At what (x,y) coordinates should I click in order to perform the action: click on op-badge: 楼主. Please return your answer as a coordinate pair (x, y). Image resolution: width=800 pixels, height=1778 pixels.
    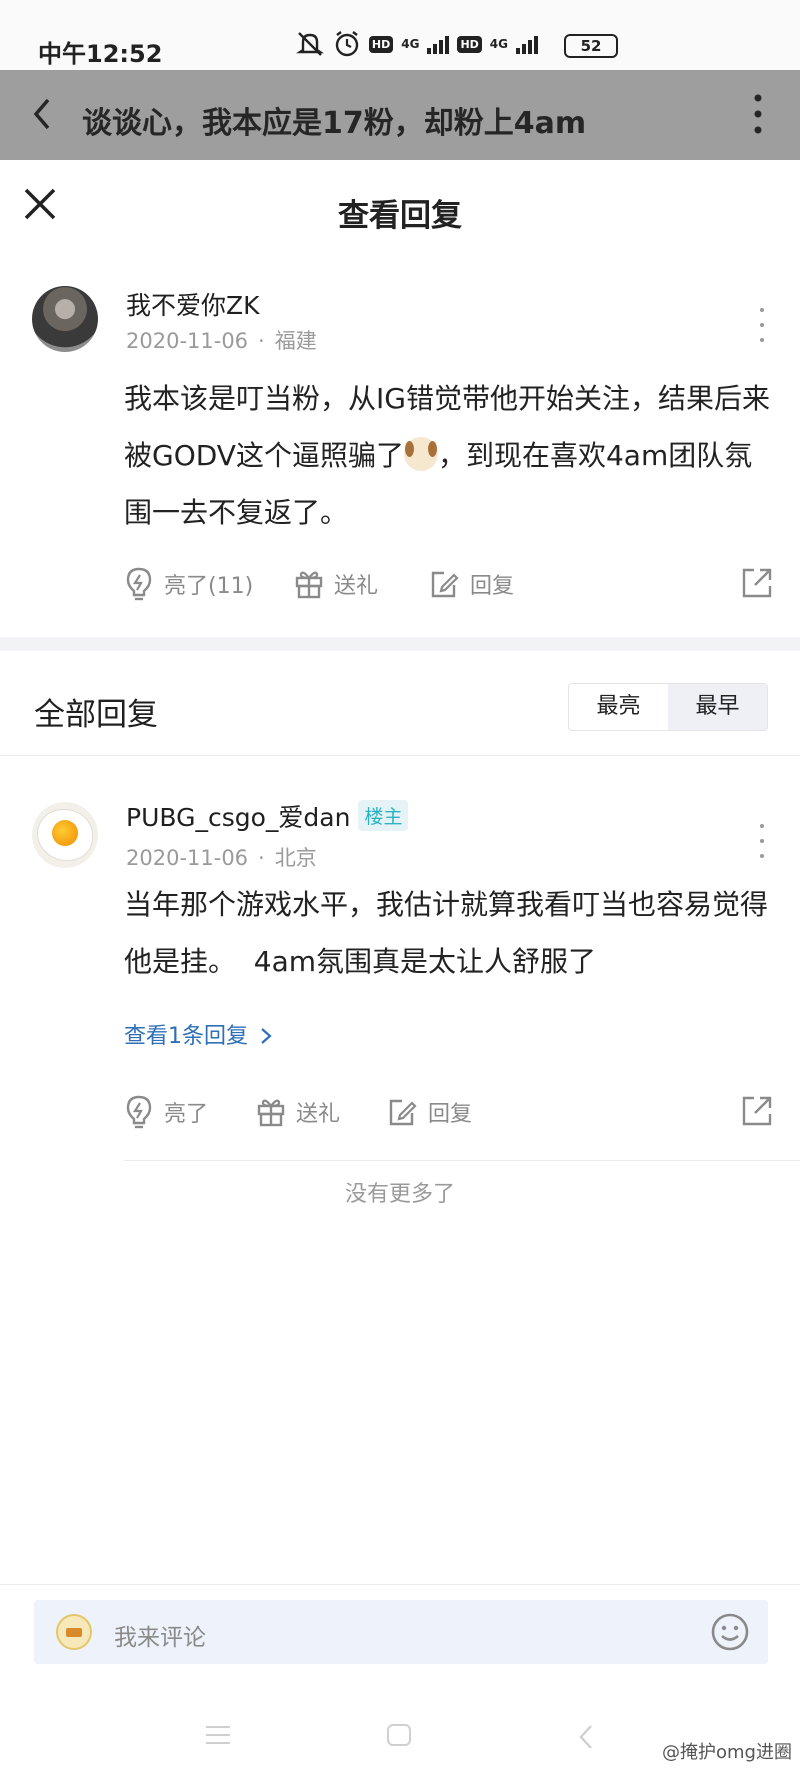
    Looking at the image, I should click on (383, 815).